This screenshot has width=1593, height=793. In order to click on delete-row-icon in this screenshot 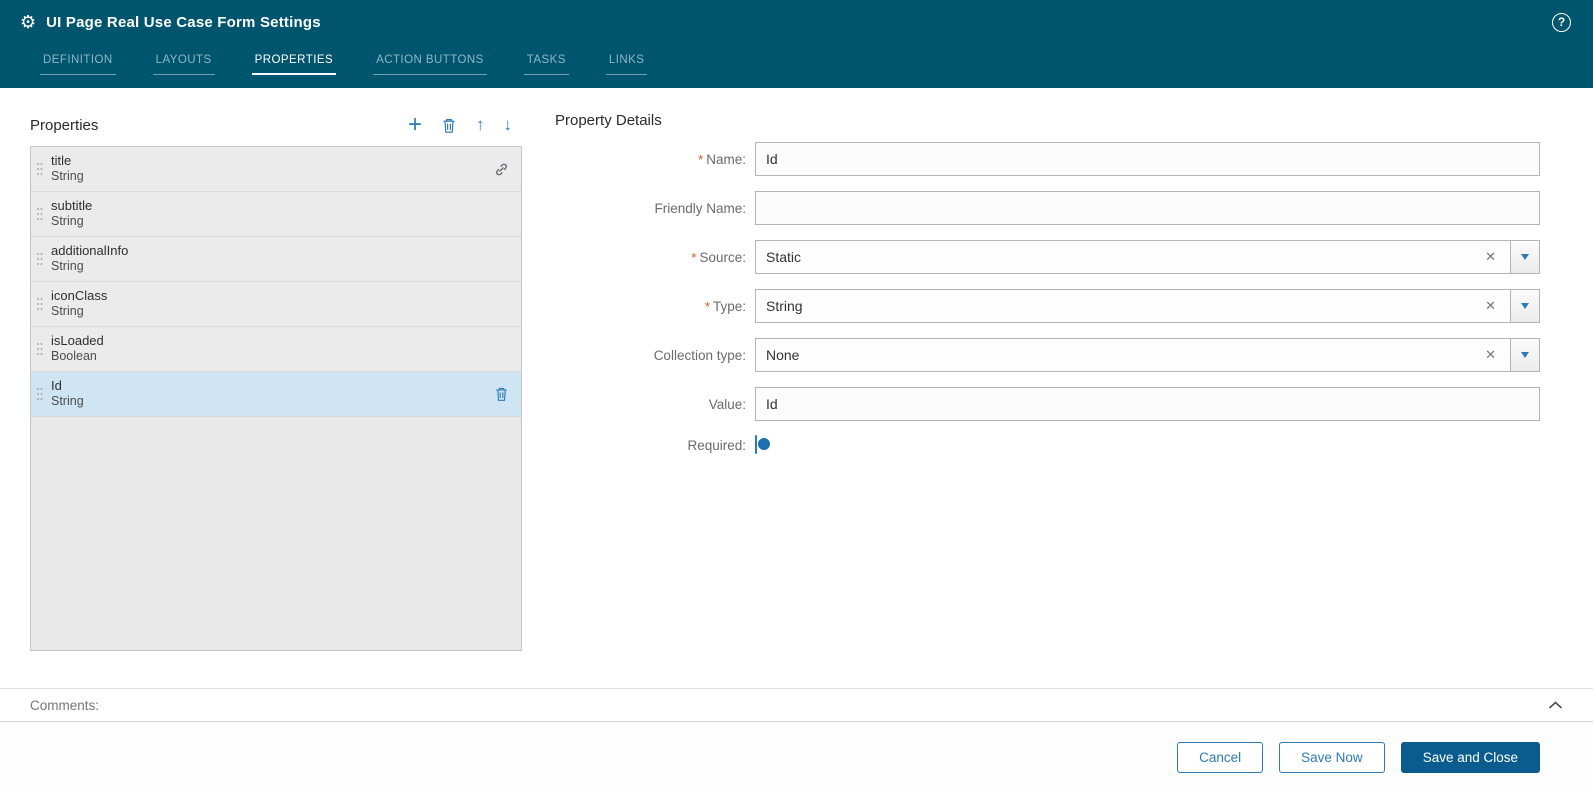, I will do `click(501, 394)`.